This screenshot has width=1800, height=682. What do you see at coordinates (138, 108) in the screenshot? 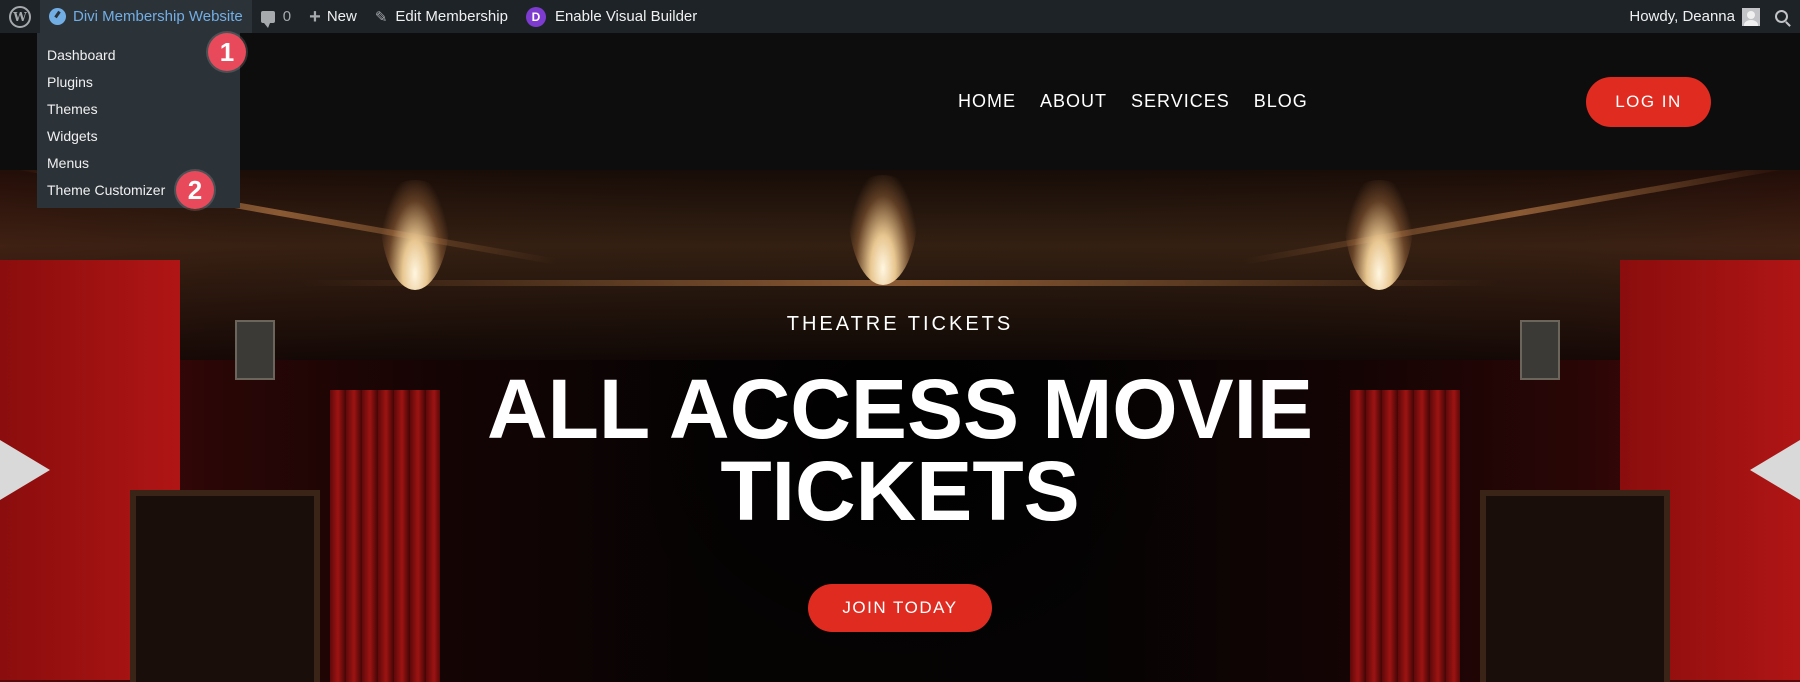
I see `dropdown-item-themes: Themes` at bounding box center [138, 108].